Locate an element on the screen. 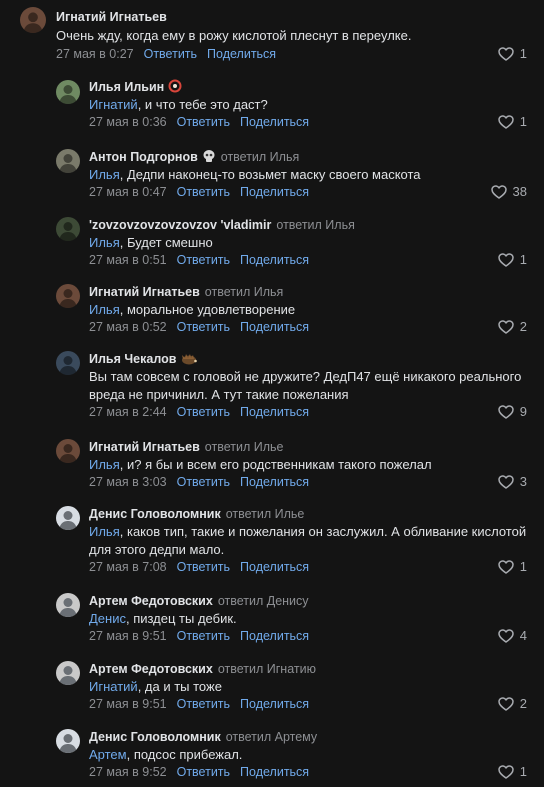 Image resolution: width=544 pixels, height=787 pixels. author-name: Антон Подгорнов is located at coordinates (143, 157).